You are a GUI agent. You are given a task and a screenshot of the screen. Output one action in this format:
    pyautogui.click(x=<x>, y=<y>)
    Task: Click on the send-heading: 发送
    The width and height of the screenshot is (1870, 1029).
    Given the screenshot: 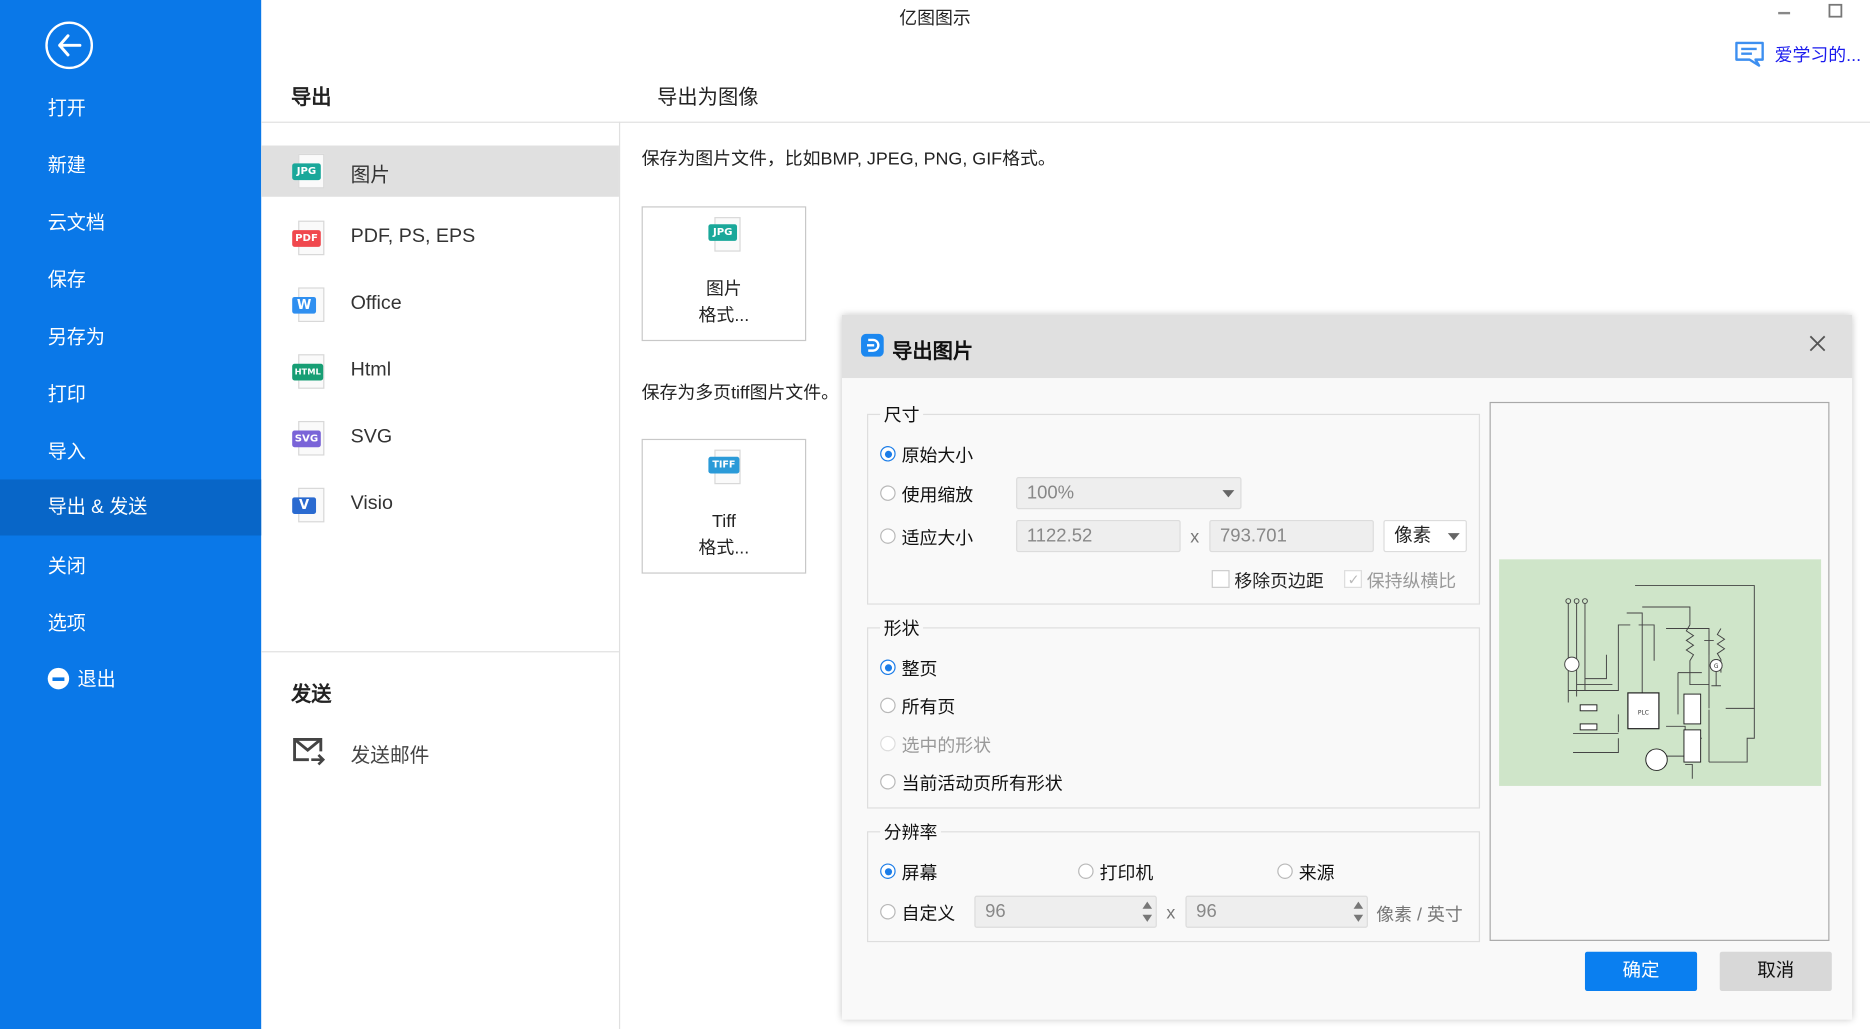 What is the action you would take?
    pyautogui.click(x=311, y=695)
    